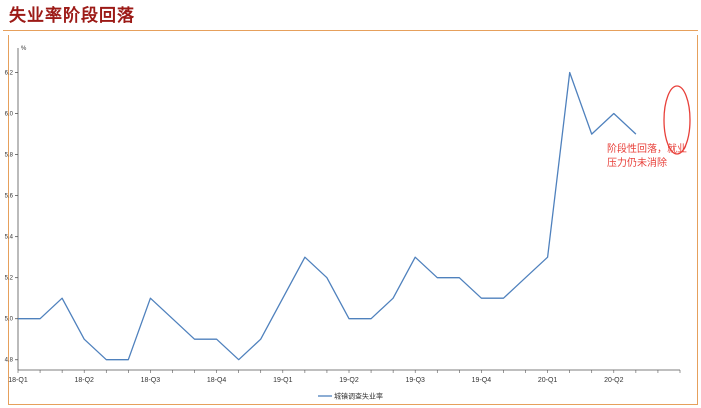 The image size is (701, 408). Describe the element at coordinates (9, 279) in the screenshot. I see `y-tick-label: 5.2` at that location.